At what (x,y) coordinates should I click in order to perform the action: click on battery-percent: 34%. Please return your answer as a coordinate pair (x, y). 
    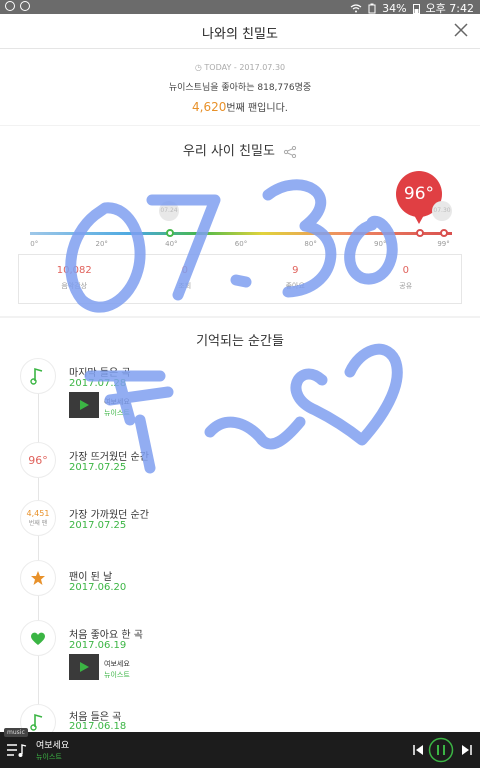
    Looking at the image, I should click on (394, 8).